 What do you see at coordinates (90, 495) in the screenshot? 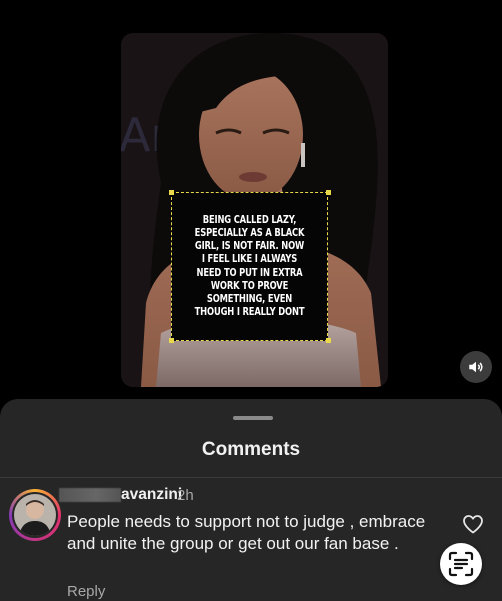
I see `username-redaction` at bounding box center [90, 495].